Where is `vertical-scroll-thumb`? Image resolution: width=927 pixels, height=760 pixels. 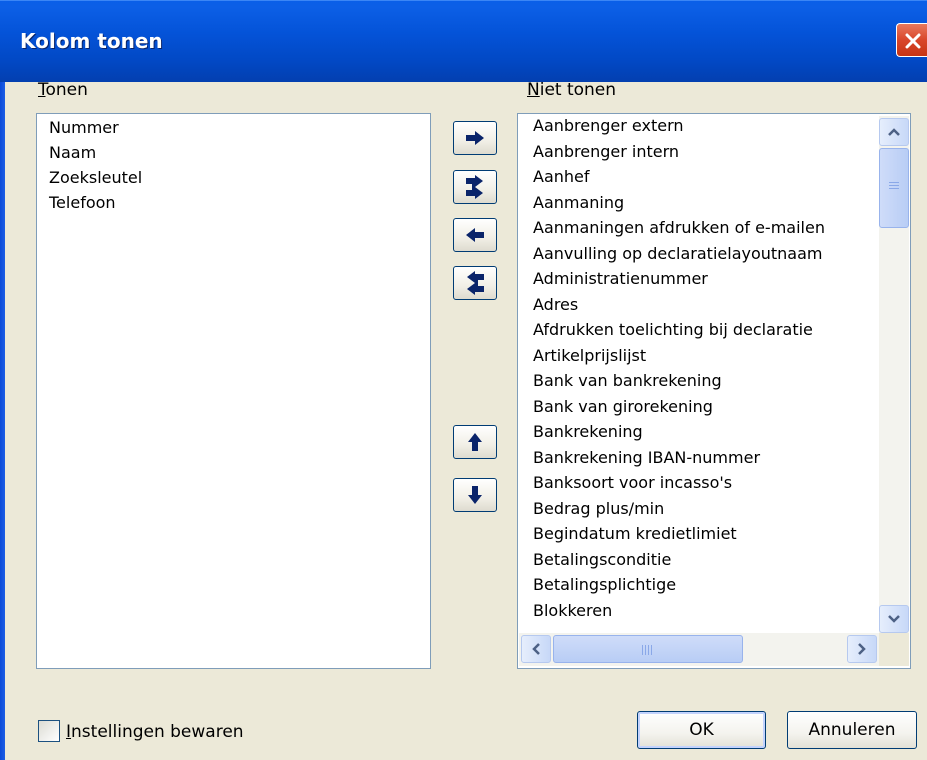 vertical-scroll-thumb is located at coordinates (894, 188).